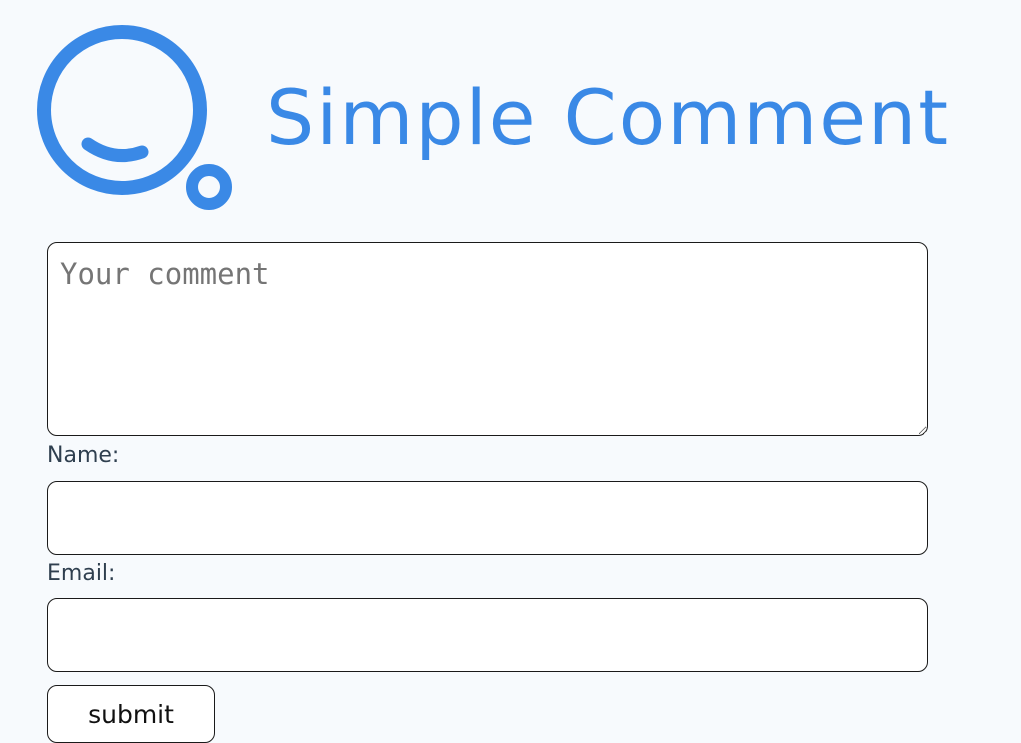  I want to click on name-input, so click(487, 518).